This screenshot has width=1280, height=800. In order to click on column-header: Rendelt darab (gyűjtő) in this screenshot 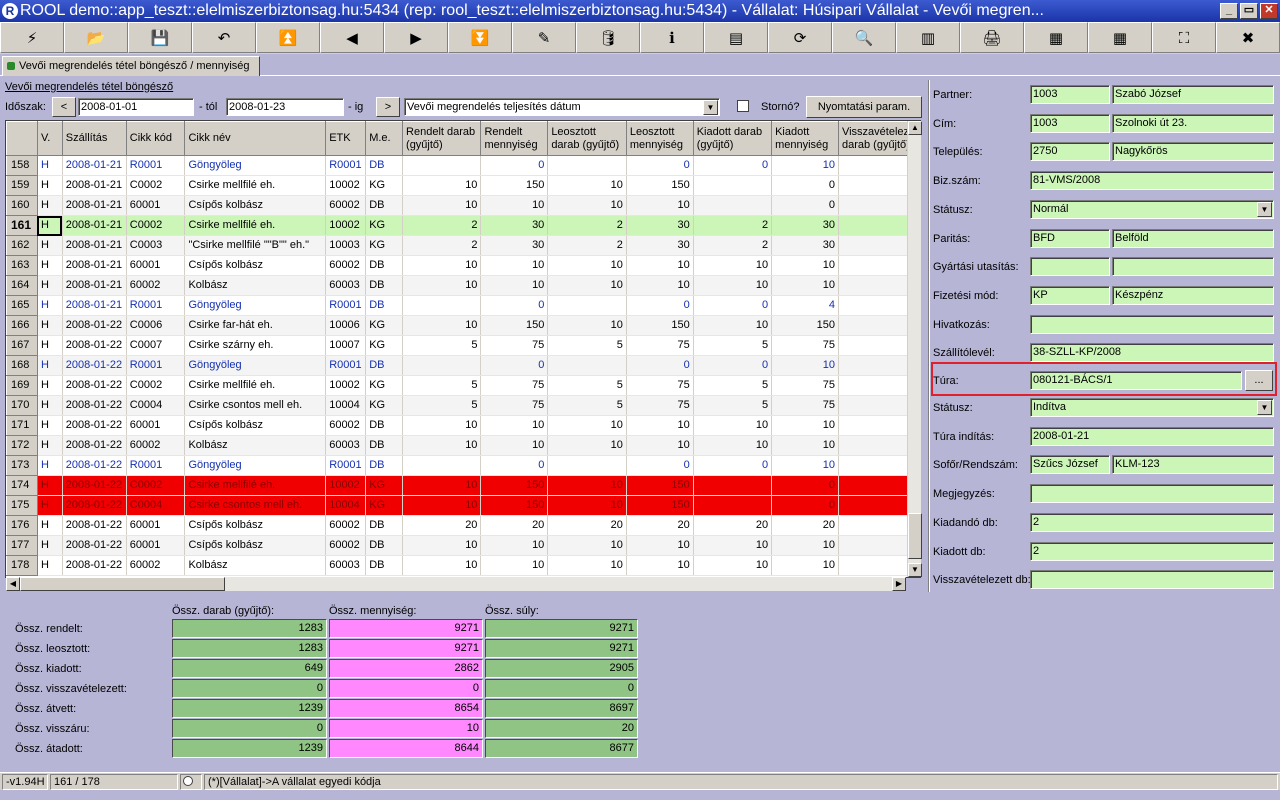, I will do `click(442, 138)`.